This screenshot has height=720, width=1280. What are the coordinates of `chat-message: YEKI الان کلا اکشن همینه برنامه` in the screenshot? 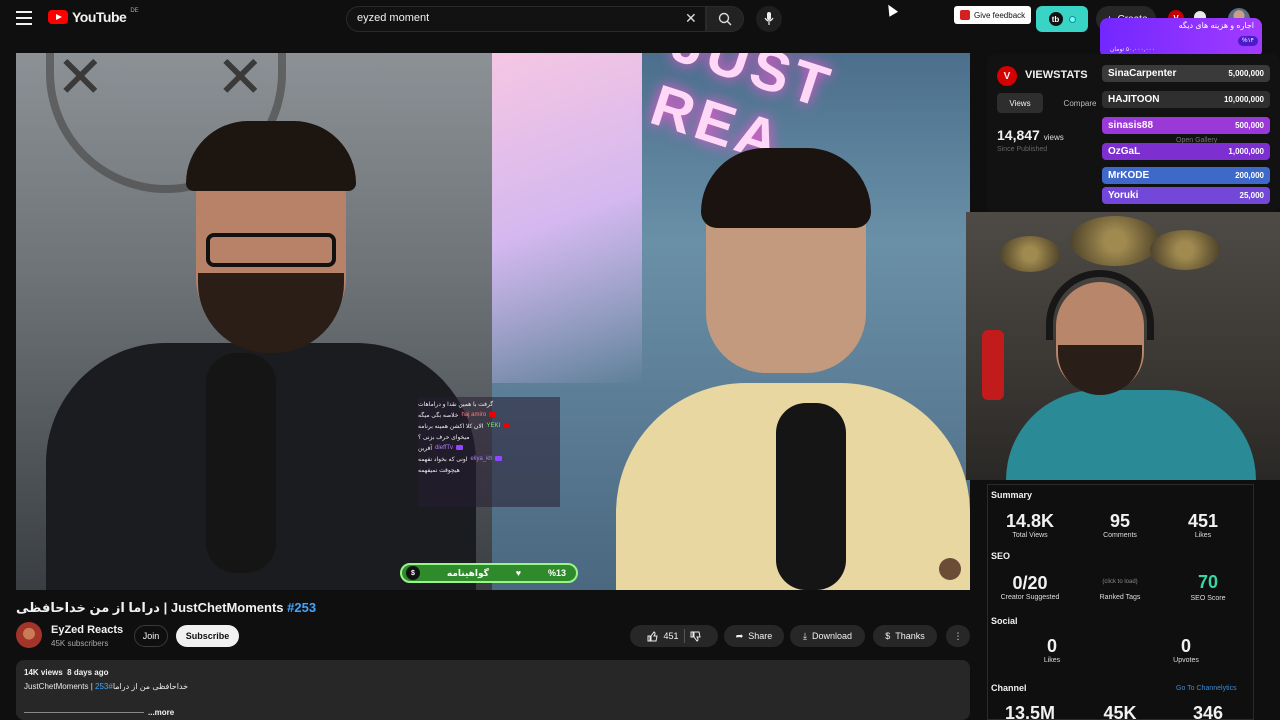 It's located at (487, 426).